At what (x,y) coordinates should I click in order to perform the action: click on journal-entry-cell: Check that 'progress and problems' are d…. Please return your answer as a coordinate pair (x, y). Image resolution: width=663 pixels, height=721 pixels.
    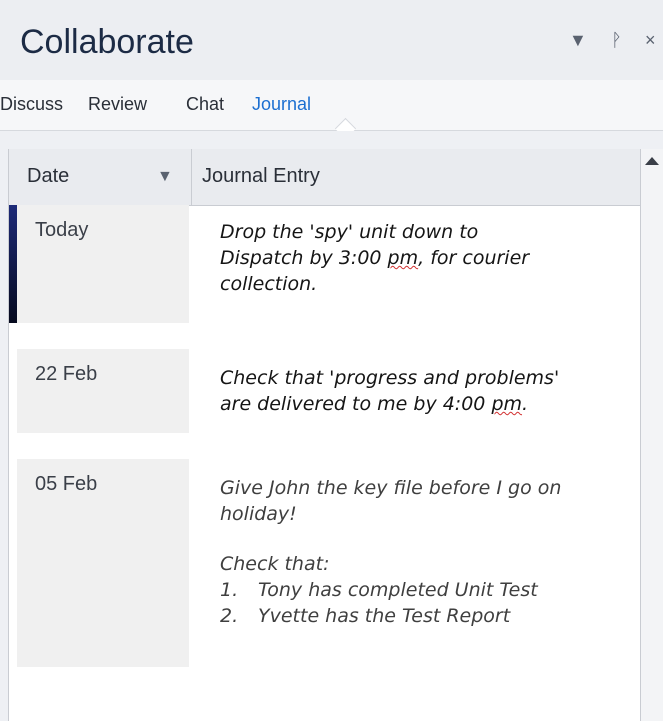
    Looking at the image, I should click on (430, 391).